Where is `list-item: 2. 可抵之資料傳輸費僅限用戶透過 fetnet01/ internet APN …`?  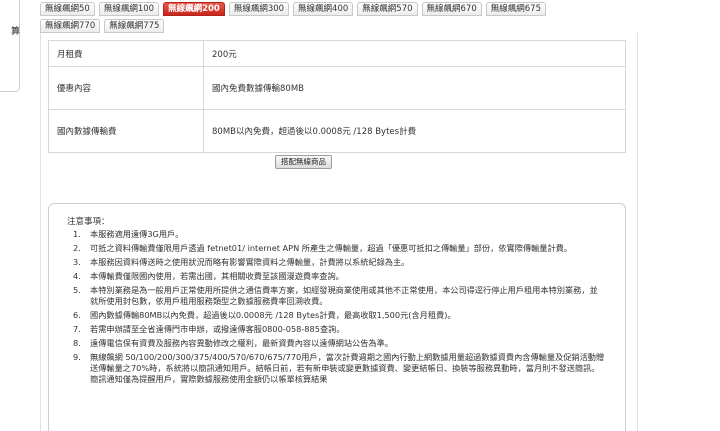 list-item: 2. 可抵之資料傳輸費僅限用戶透過 fetnet01/ internet APN … is located at coordinates (323, 248).